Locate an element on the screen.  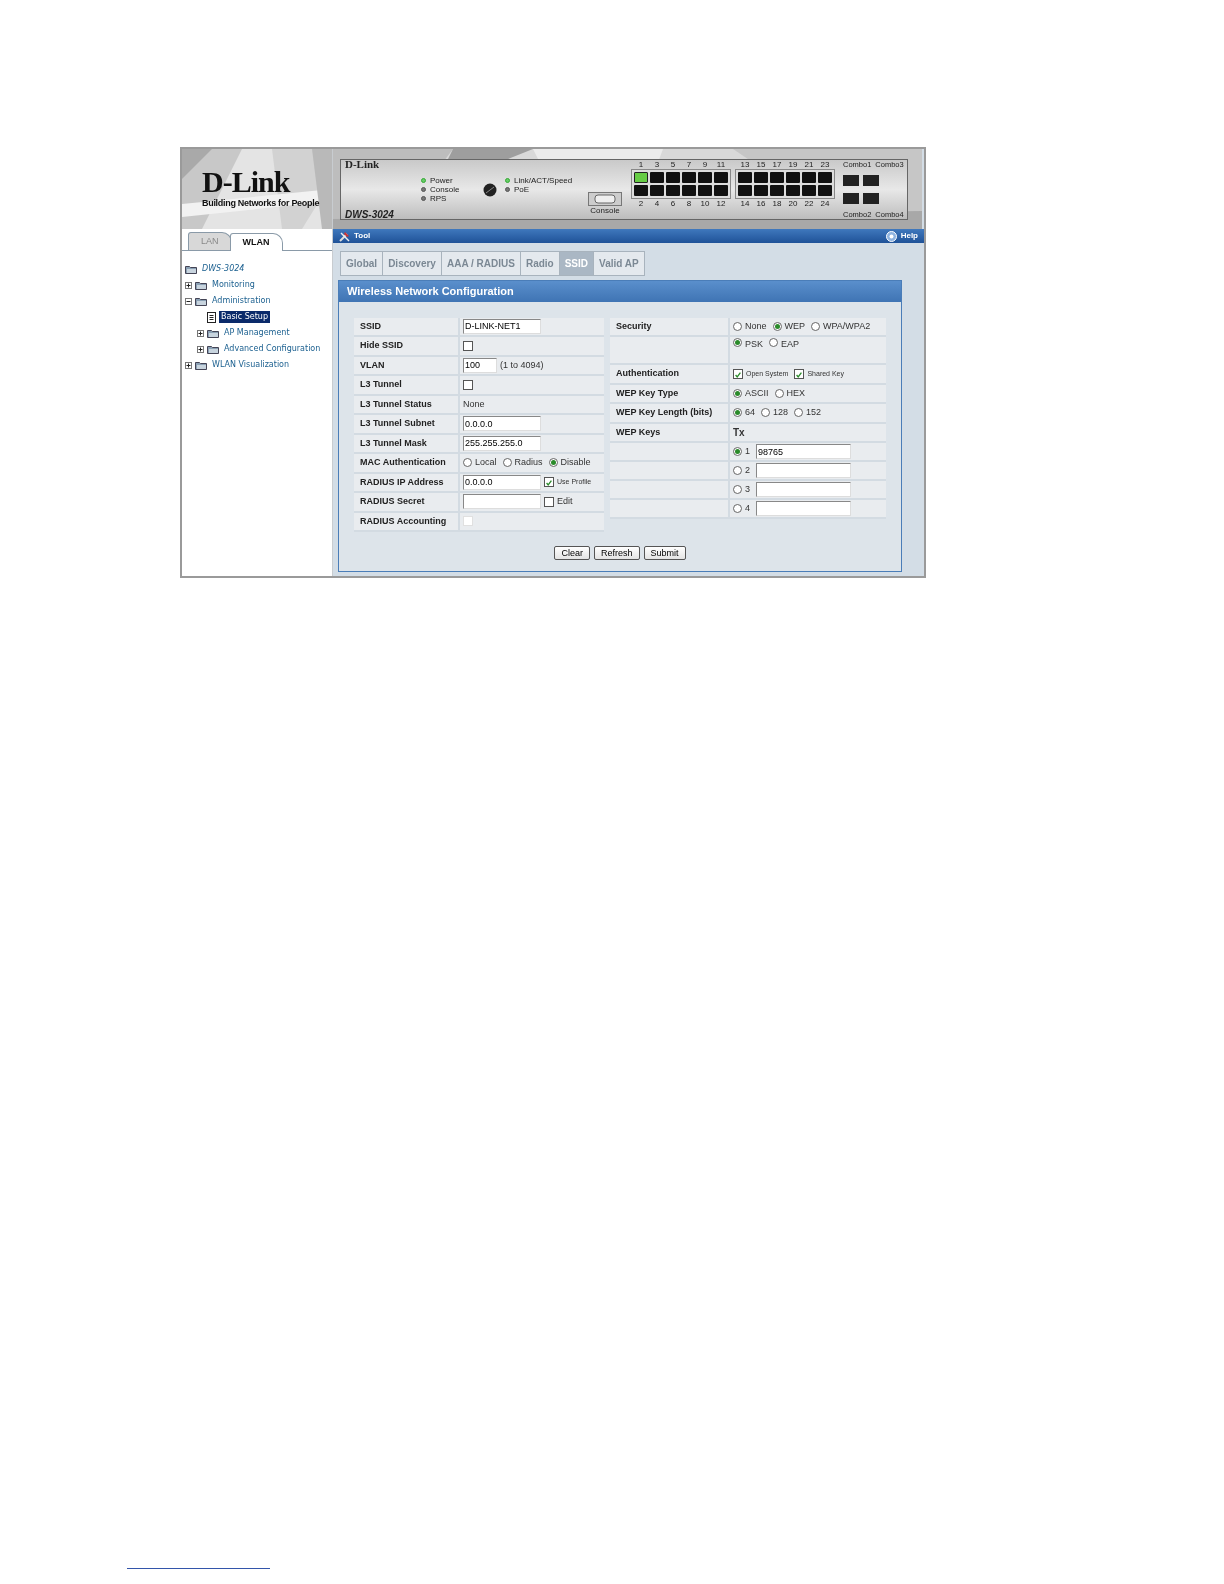
help-button: Help is located at coordinates (901, 236).